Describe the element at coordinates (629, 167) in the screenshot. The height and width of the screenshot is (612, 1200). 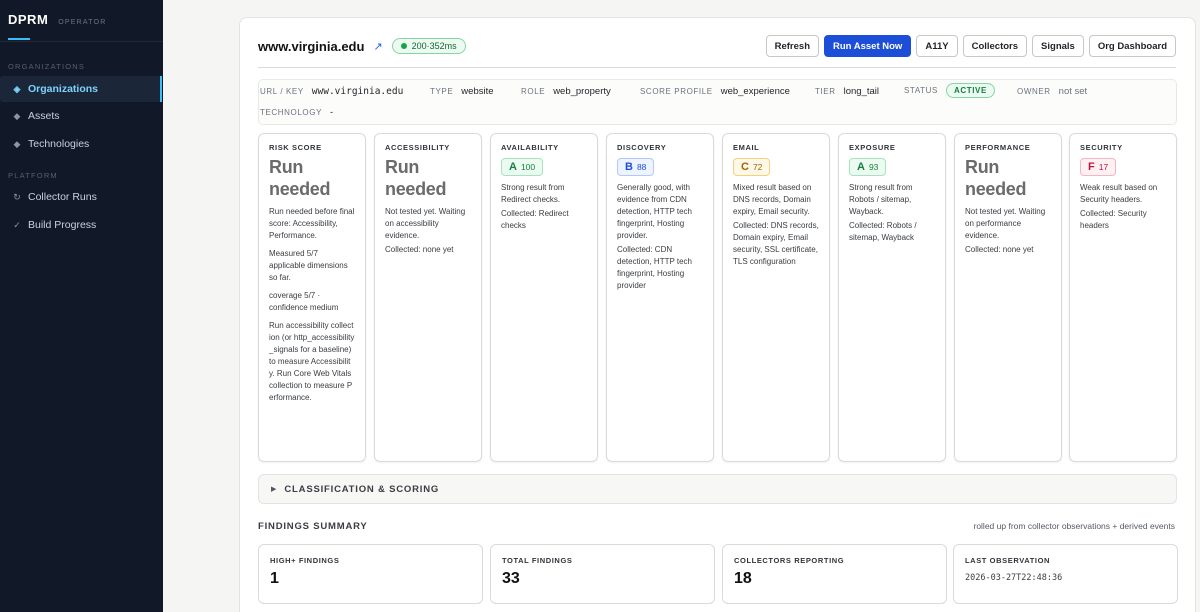
I see `grade-letter: B` at that location.